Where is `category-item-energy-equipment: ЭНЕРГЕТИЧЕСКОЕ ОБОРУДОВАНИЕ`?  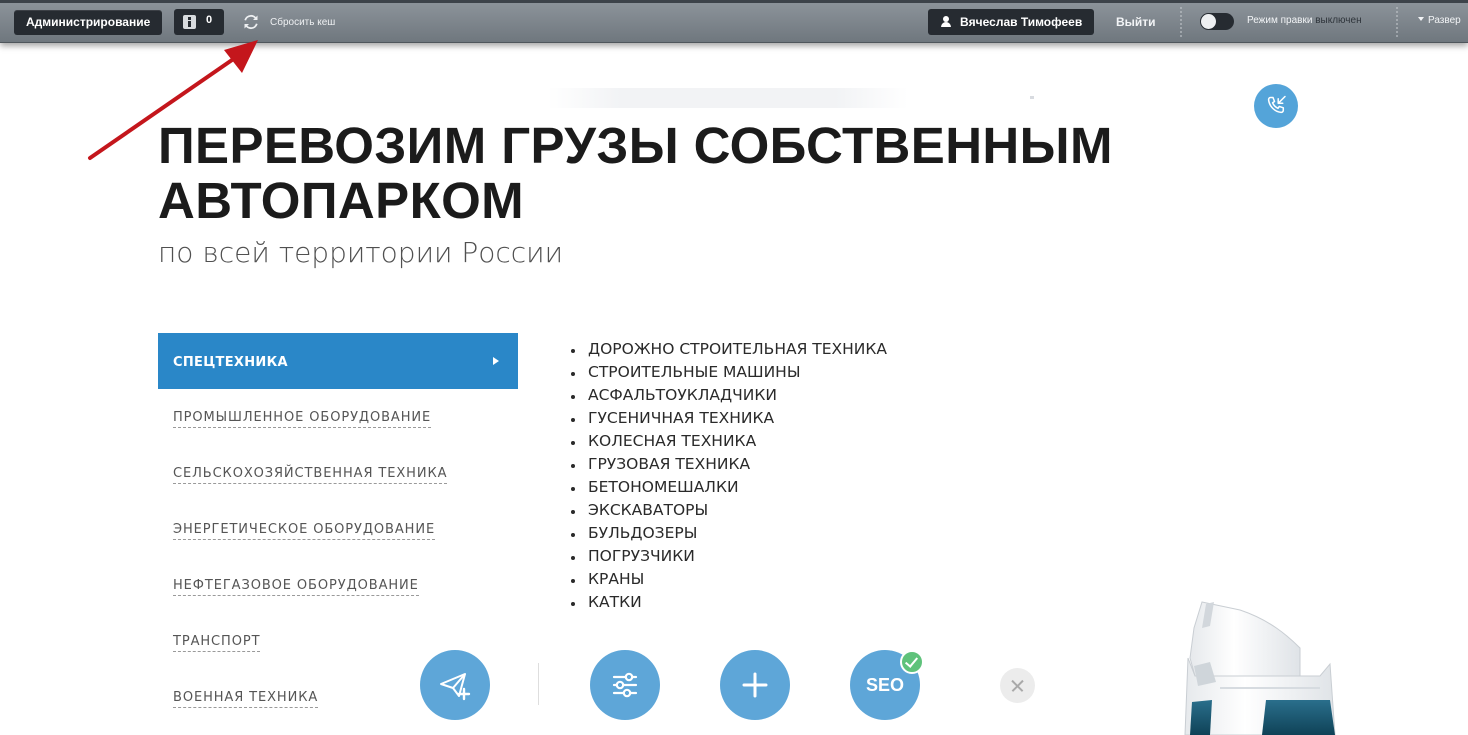 category-item-energy-equipment: ЭНЕРГЕТИЧЕСКОЕ ОБОРУДОВАНИЕ is located at coordinates (338, 529).